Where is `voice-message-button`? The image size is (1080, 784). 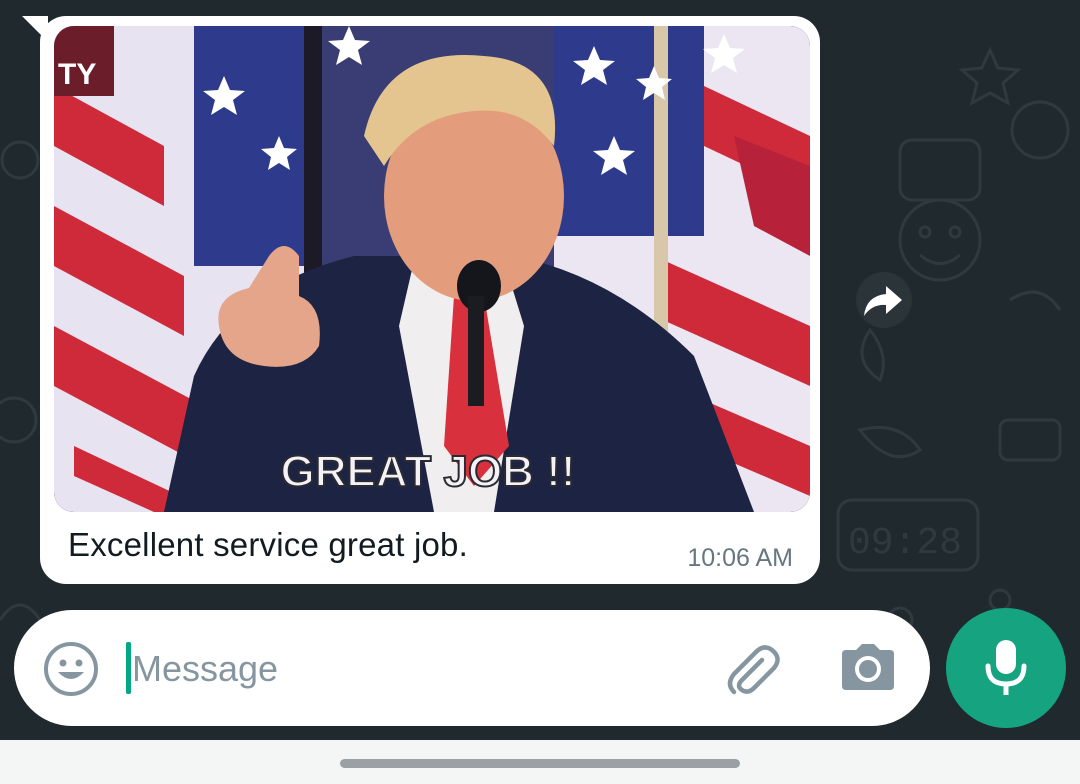 voice-message-button is located at coordinates (1006, 668).